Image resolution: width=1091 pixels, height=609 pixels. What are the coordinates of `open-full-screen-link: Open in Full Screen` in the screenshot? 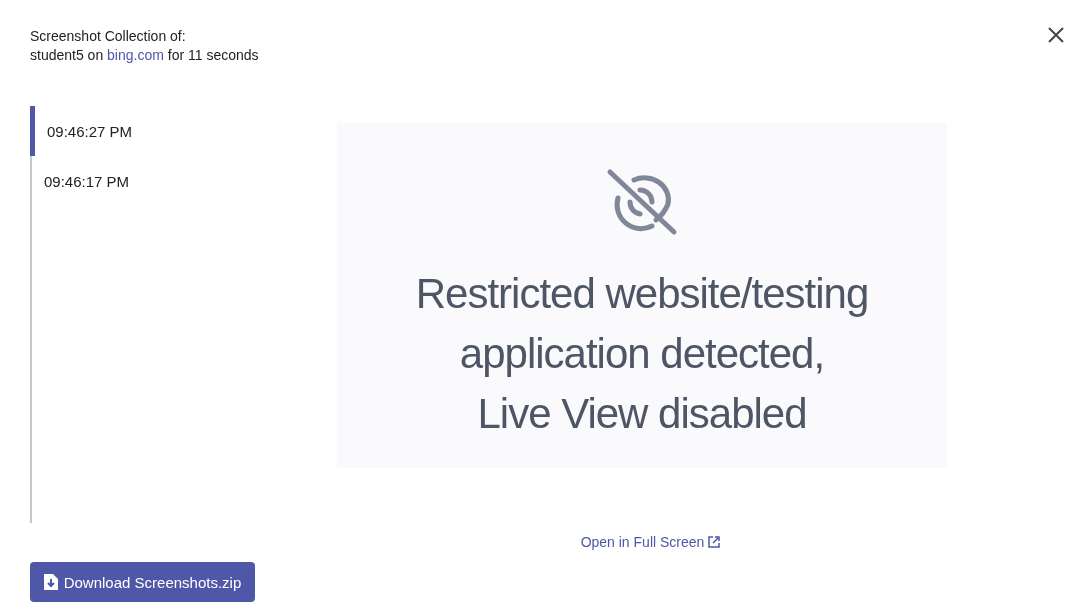 It's located at (650, 542).